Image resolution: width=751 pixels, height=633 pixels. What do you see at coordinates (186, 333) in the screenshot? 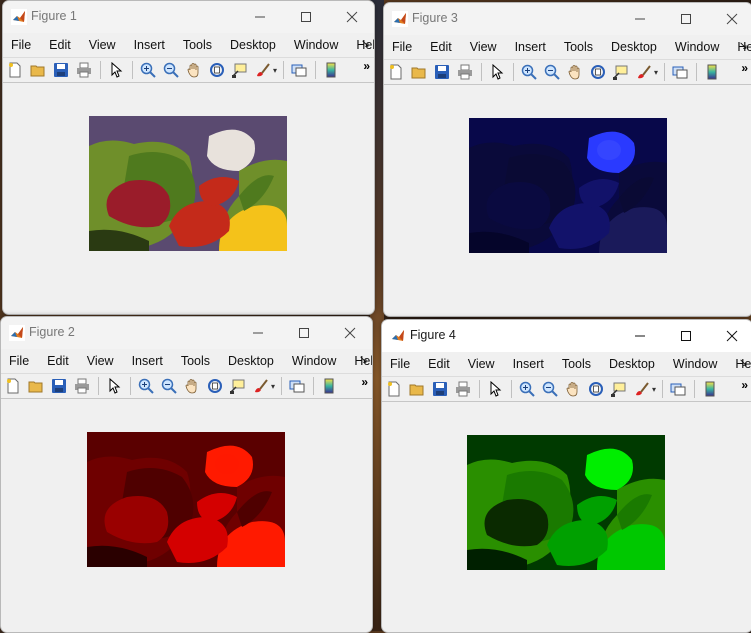
I see `title-bar: Figure 2` at bounding box center [186, 333].